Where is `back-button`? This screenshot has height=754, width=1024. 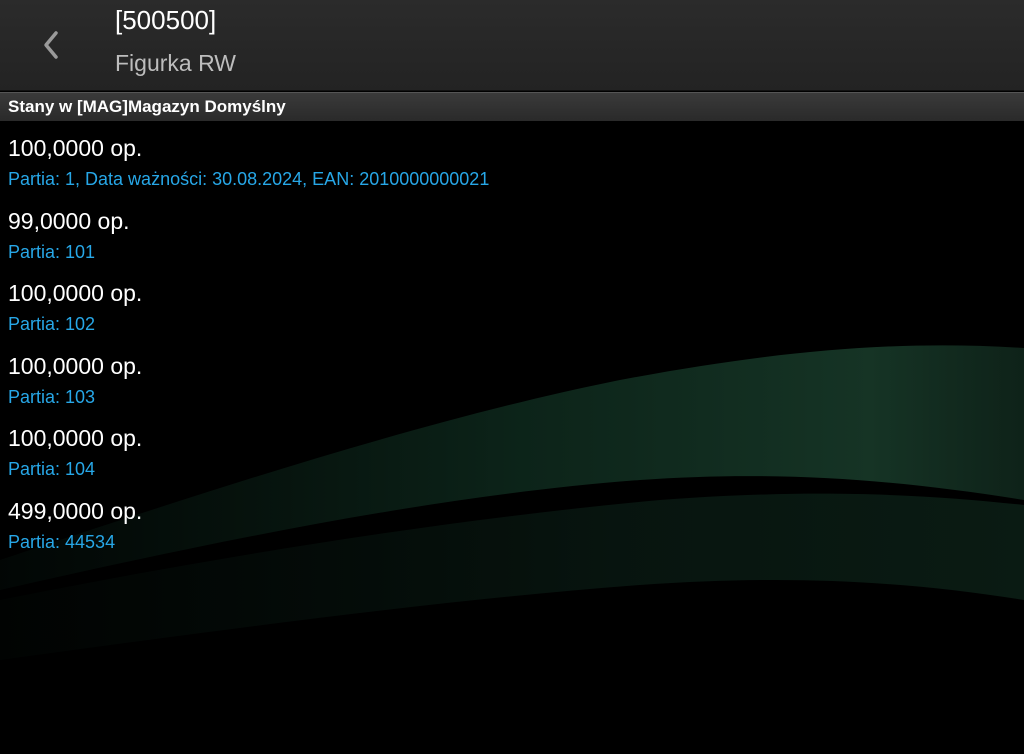
back-button is located at coordinates (51, 45).